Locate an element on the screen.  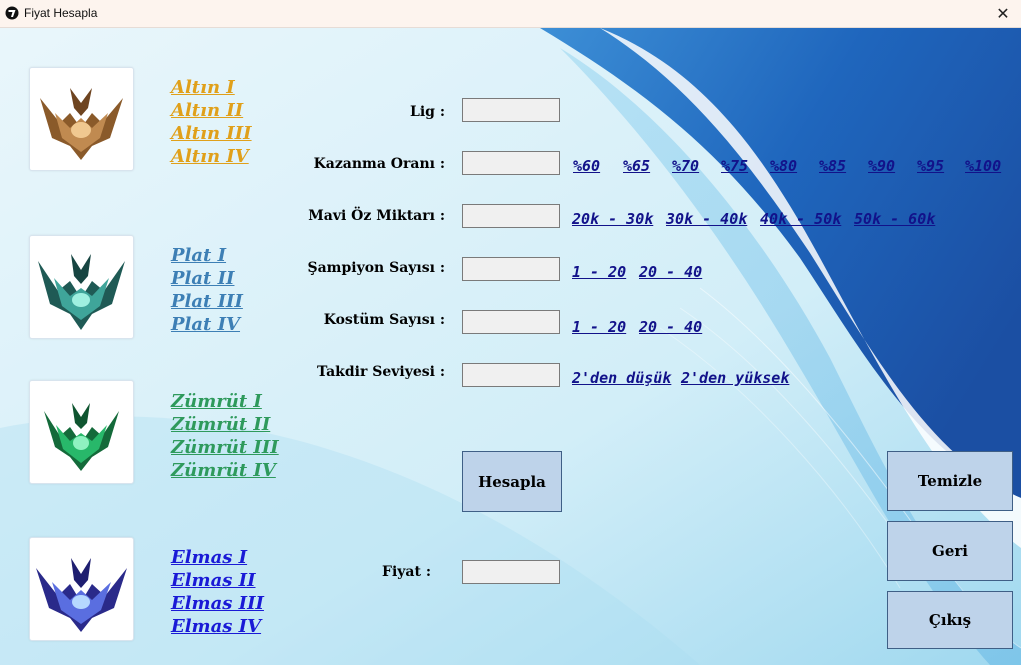
lig-label: Lig : is located at coordinates (427, 112).